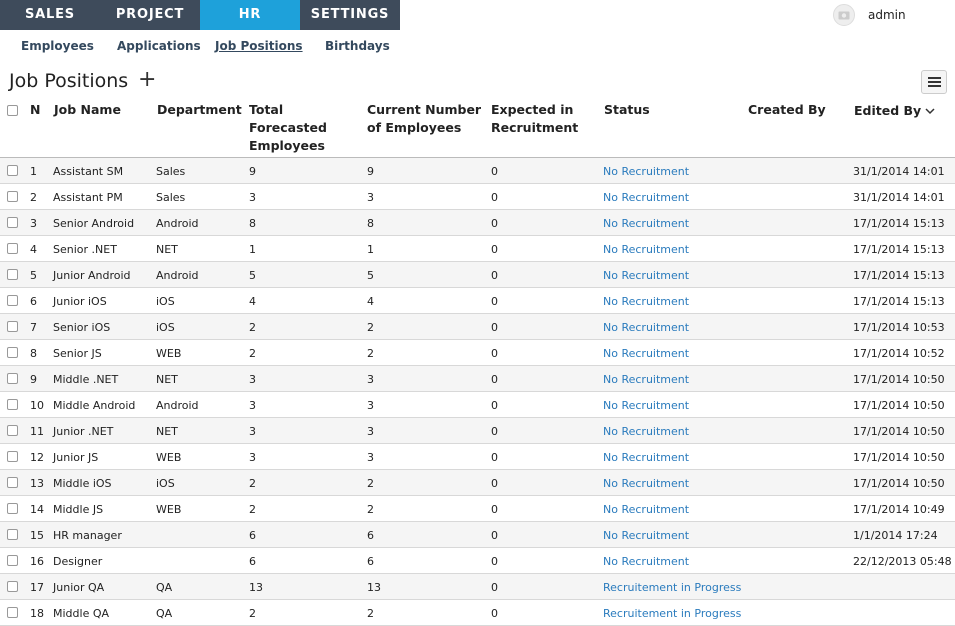 The height and width of the screenshot is (626, 955). Describe the element at coordinates (93, 223) in the screenshot. I see `job-name: Senior Android` at that location.